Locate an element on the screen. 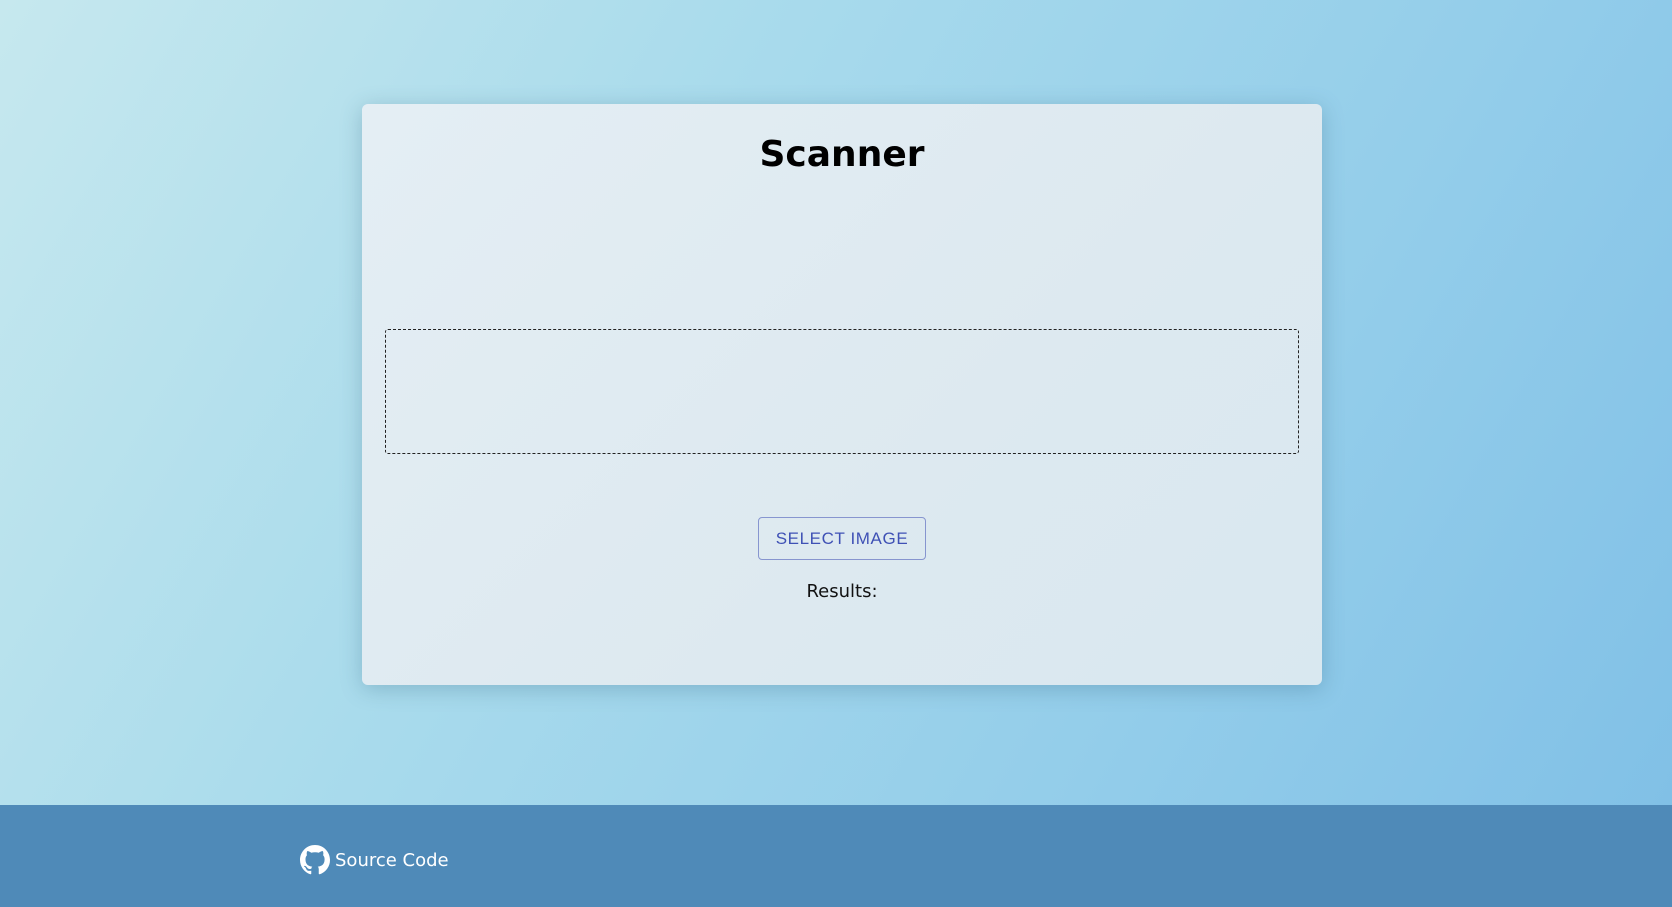 The height and width of the screenshot is (907, 1672). github-icon is located at coordinates (315, 860).